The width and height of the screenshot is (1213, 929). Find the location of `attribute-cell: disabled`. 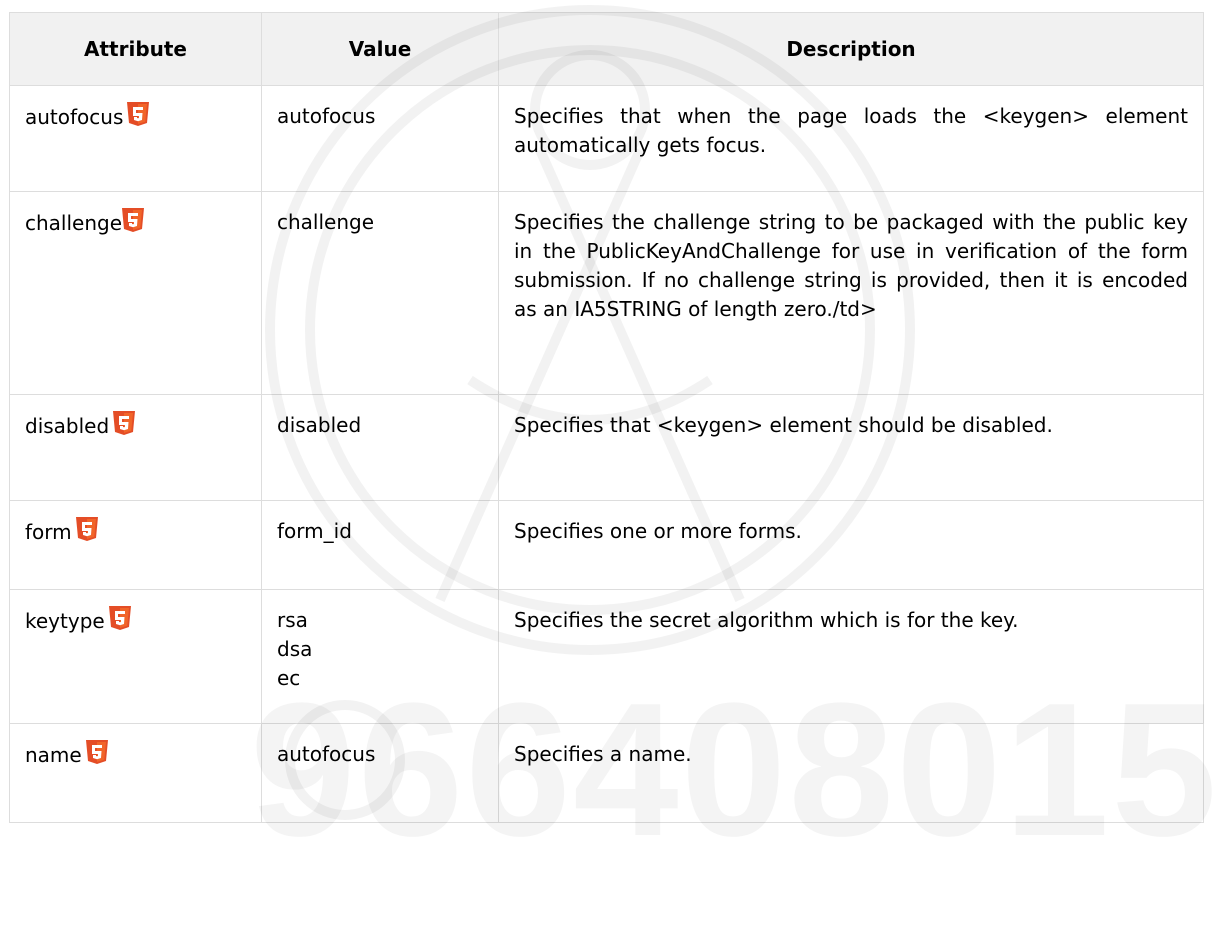

attribute-cell: disabled is located at coordinates (135, 447).